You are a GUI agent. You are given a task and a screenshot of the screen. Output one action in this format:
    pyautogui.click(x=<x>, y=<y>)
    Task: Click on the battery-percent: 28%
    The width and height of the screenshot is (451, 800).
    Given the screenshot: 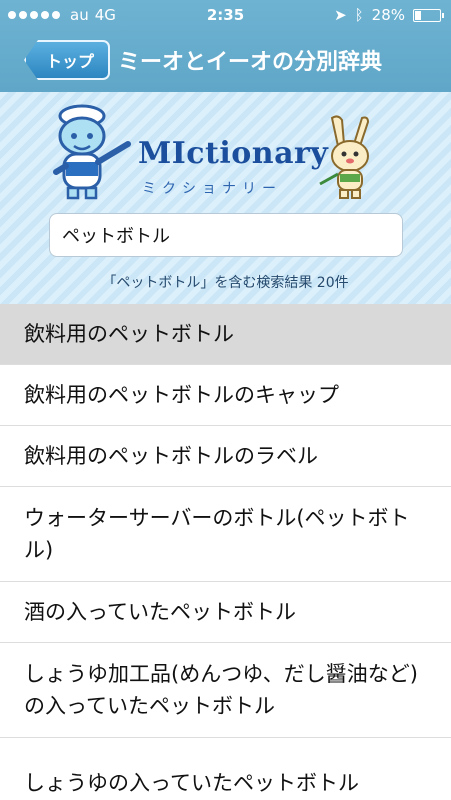 What is the action you would take?
    pyautogui.click(x=388, y=15)
    